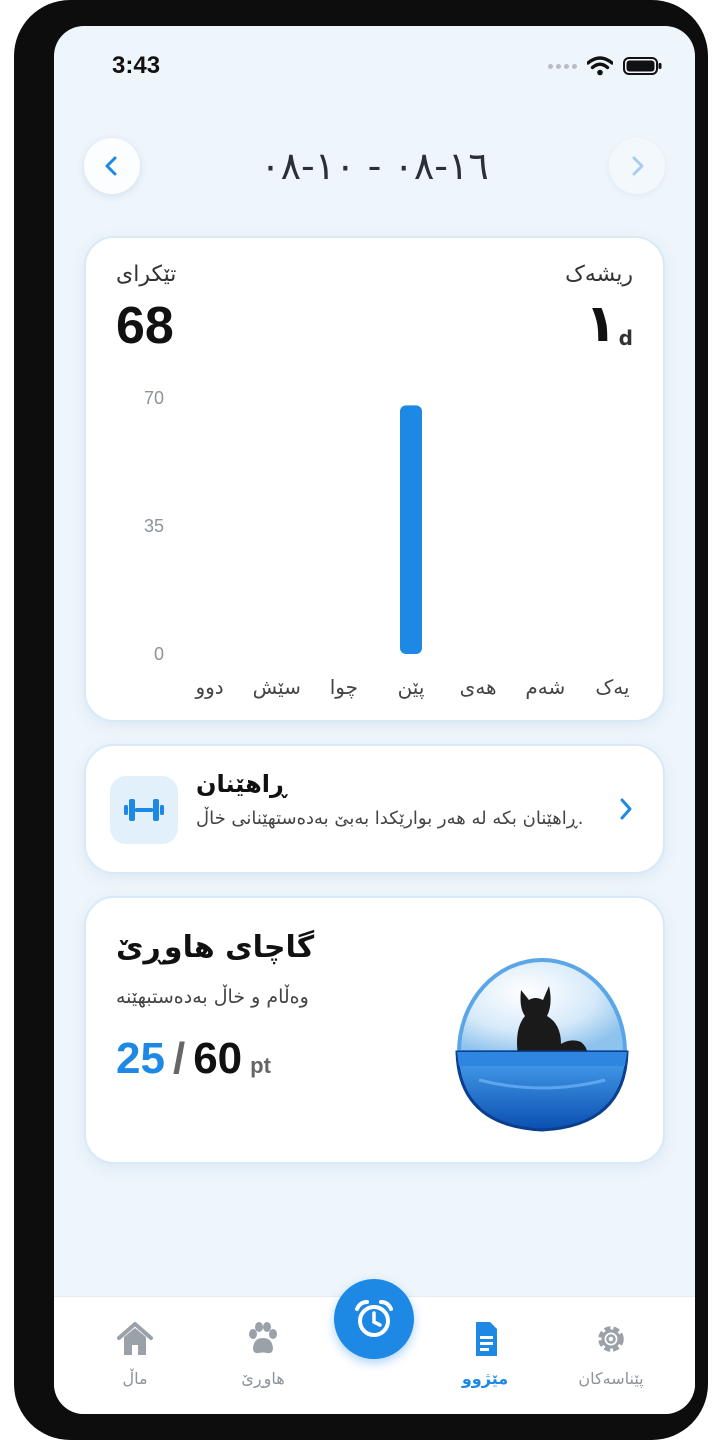  I want to click on dumbbell-icon, so click(144, 810).